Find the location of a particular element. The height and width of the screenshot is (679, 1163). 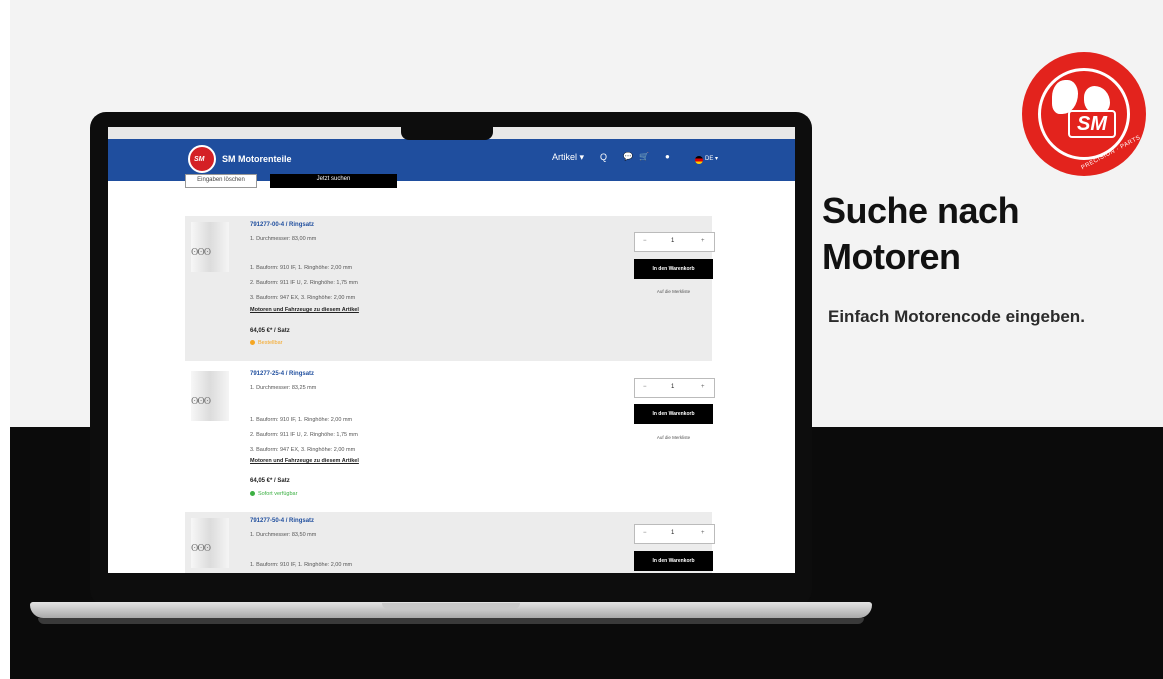

account-icon: ● is located at coordinates (667, 156).